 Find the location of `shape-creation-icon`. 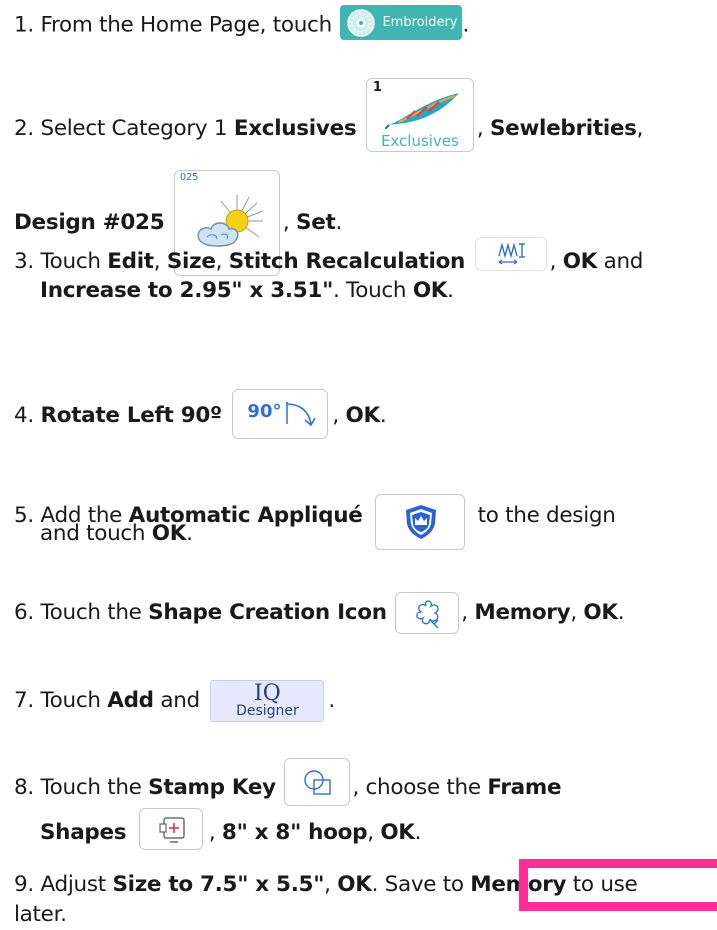

shape-creation-icon is located at coordinates (428, 614).